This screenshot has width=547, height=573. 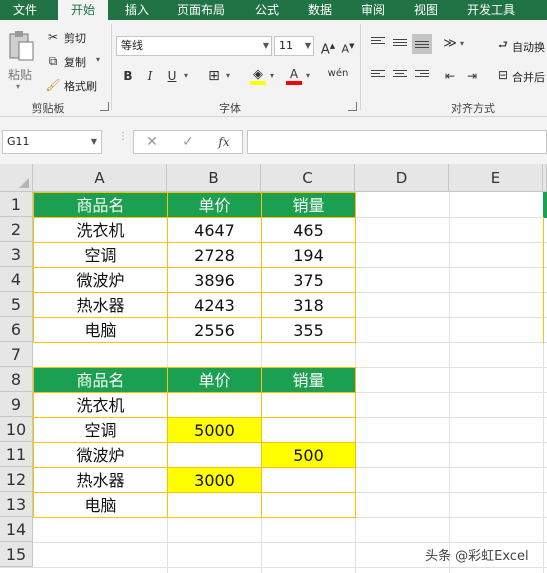 What do you see at coordinates (100, 280) in the screenshot?
I see `table1-cell: 微波炉` at bounding box center [100, 280].